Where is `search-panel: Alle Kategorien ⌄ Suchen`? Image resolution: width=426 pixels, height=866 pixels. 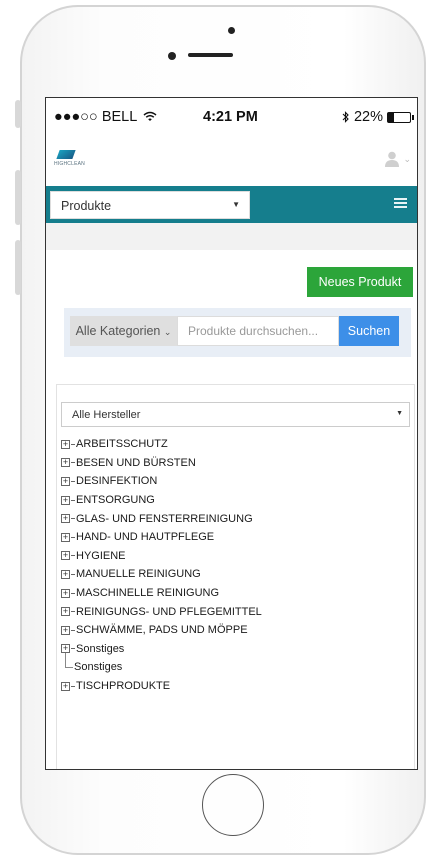
search-panel: Alle Kategorien ⌄ Suchen is located at coordinates (237, 332).